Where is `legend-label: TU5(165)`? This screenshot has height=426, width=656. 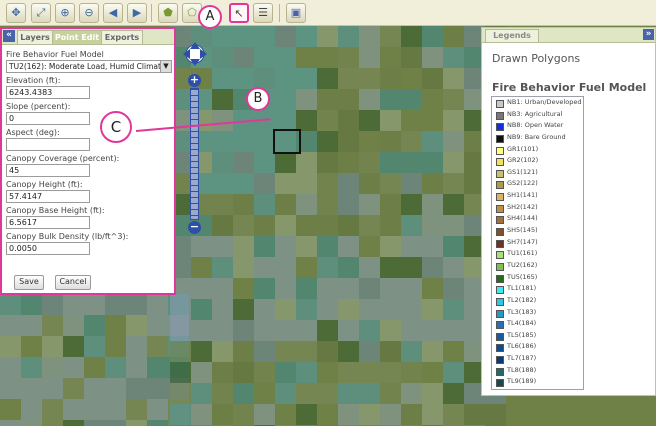
legend-label: TU5(165) is located at coordinates (522, 276).